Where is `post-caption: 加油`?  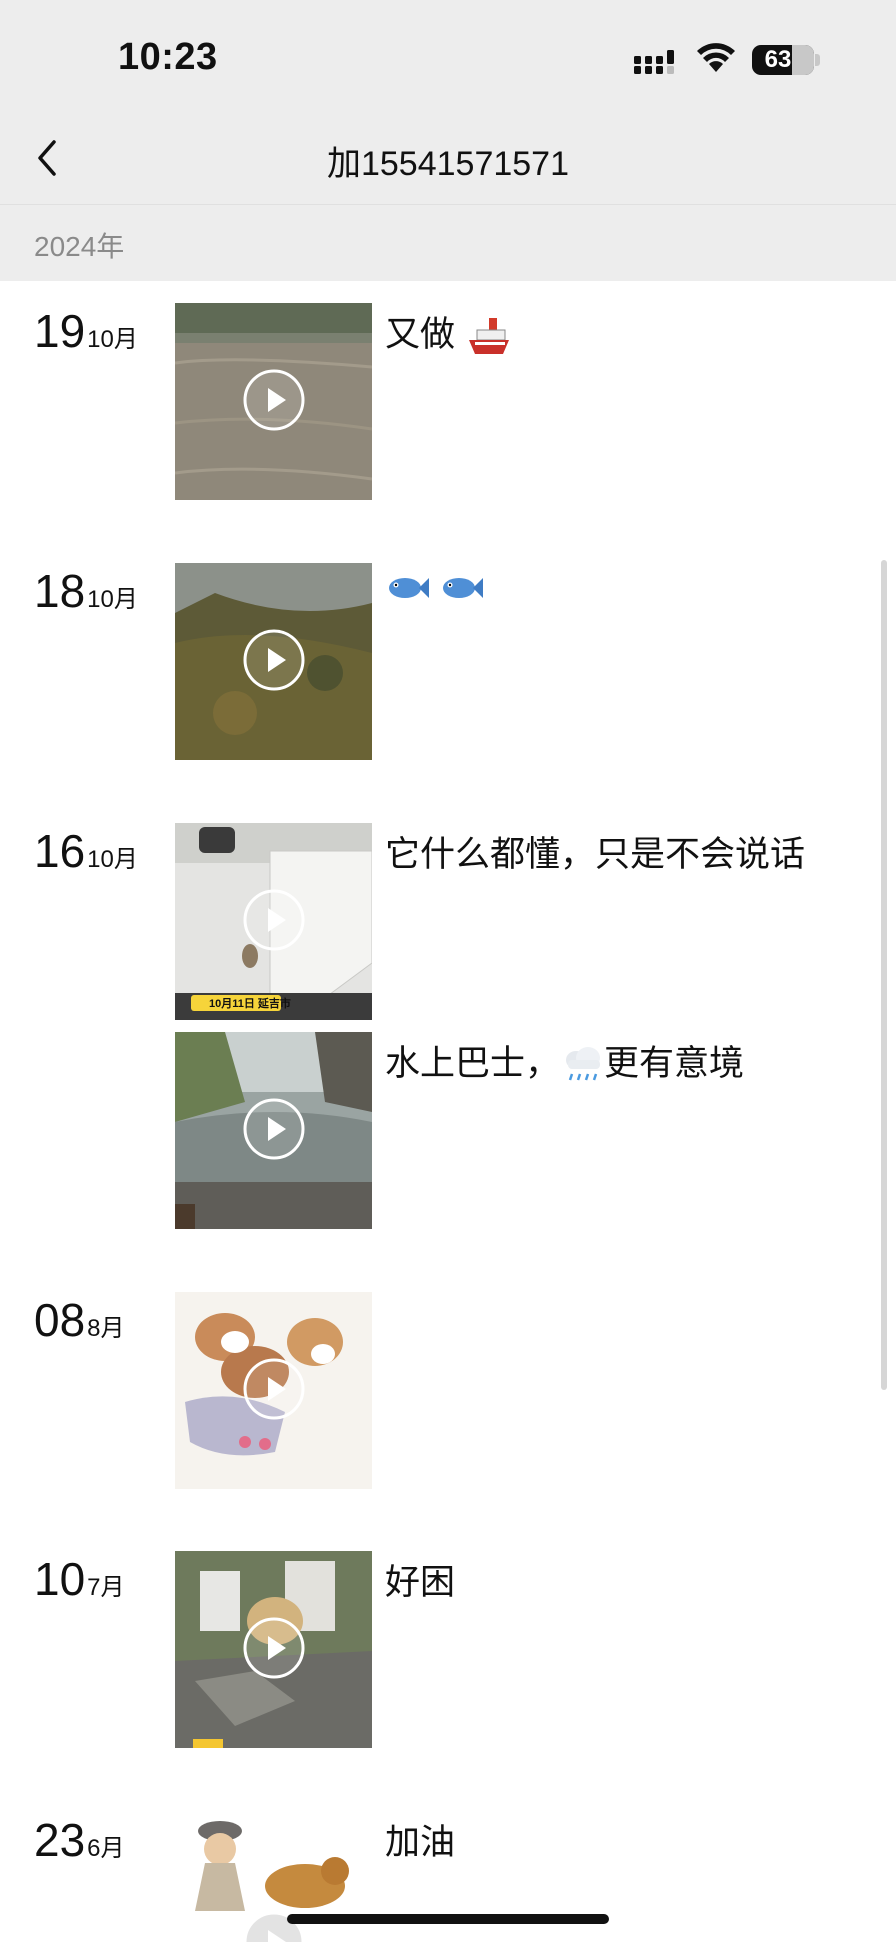
post-caption: 加油 is located at coordinates (420, 1842).